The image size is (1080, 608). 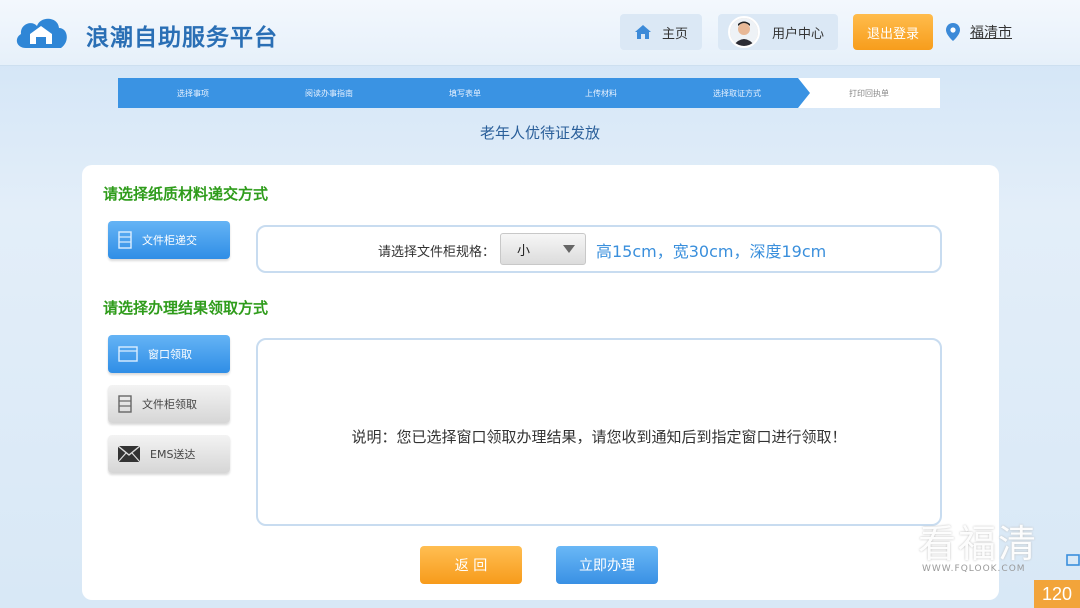 What do you see at coordinates (1057, 594) in the screenshot?
I see `page-counter: 120` at bounding box center [1057, 594].